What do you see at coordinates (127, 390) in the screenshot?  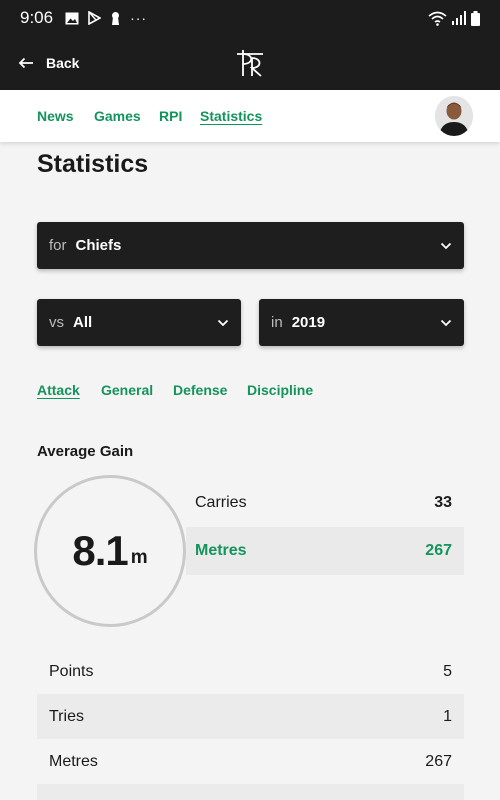 I see `tab-general: General` at bounding box center [127, 390].